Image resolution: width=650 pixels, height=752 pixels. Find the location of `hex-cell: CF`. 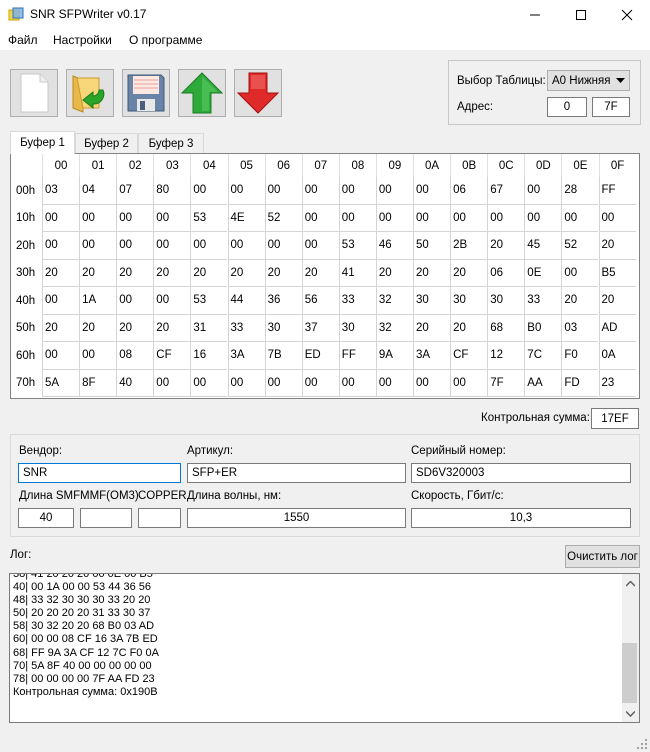

hex-cell: CF is located at coordinates (172, 356).